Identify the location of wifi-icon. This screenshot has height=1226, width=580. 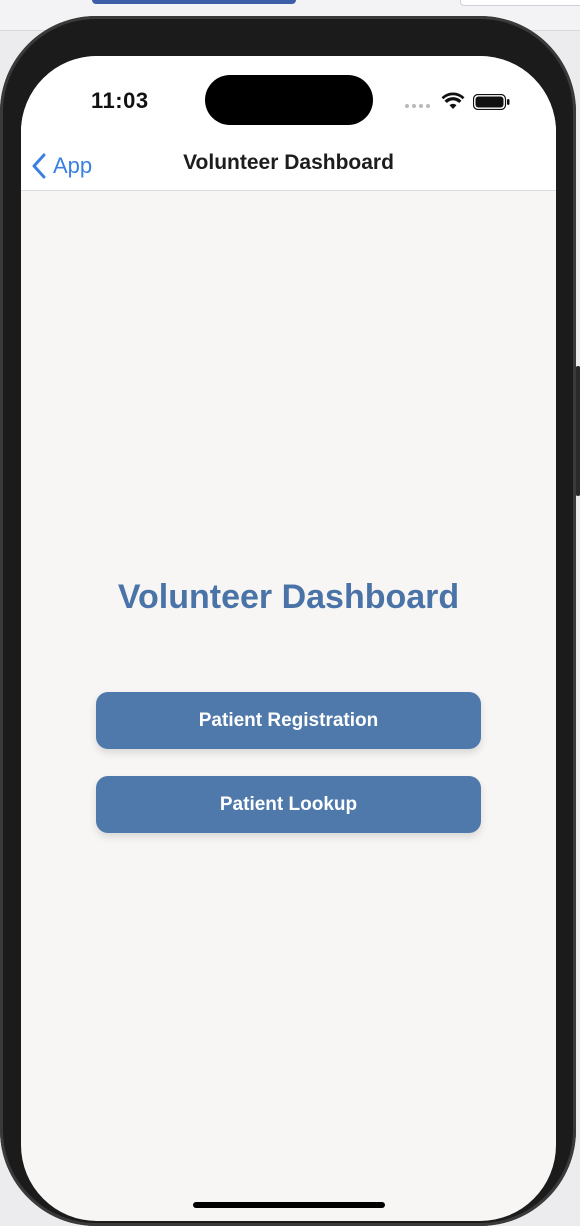
(453, 100).